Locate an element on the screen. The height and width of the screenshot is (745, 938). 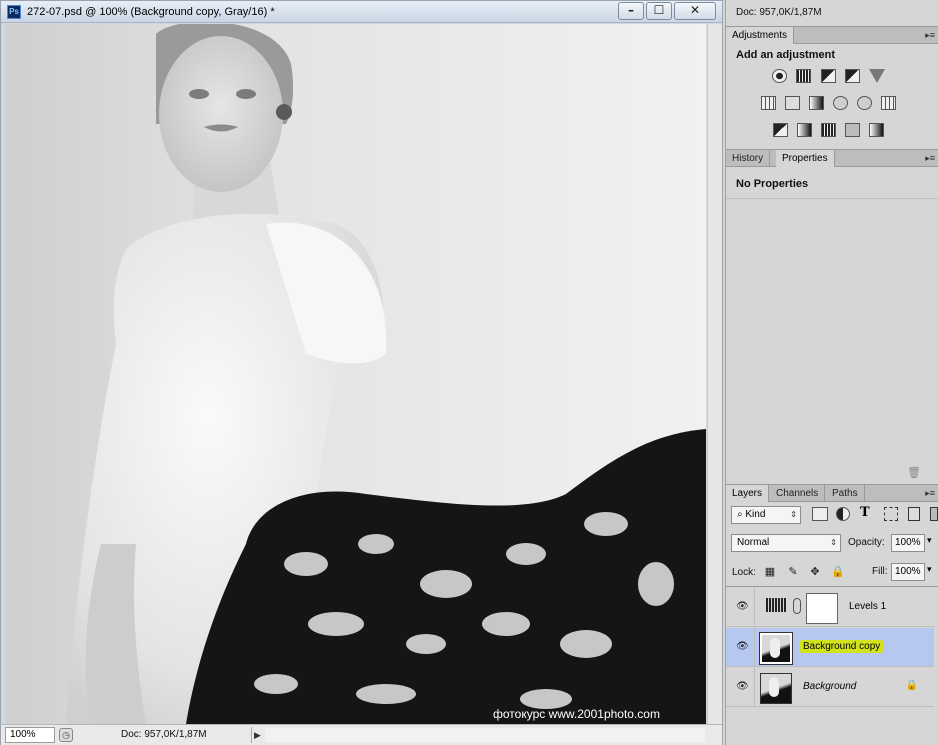
layer-name-highlight: Background copy is located at coordinates (842, 646).